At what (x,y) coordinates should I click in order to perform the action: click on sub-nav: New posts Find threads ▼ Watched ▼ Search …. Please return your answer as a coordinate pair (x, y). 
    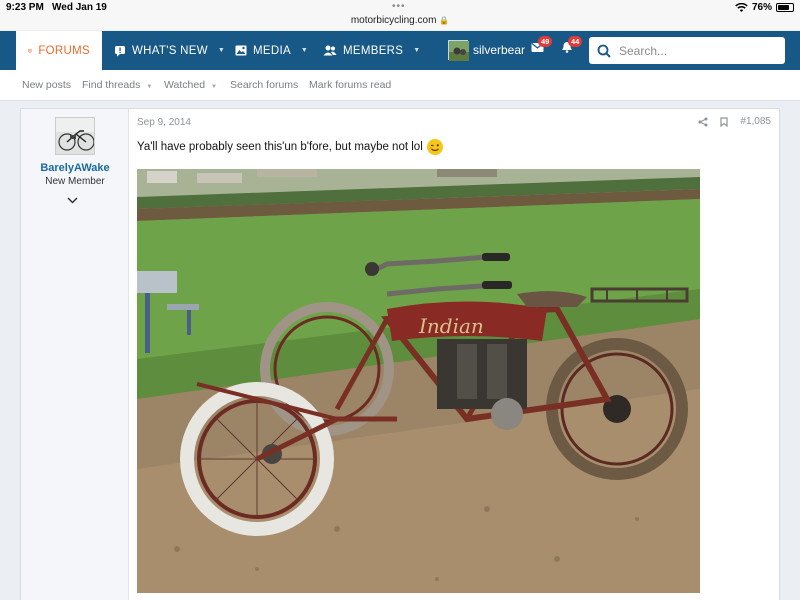
    Looking at the image, I should click on (400, 85).